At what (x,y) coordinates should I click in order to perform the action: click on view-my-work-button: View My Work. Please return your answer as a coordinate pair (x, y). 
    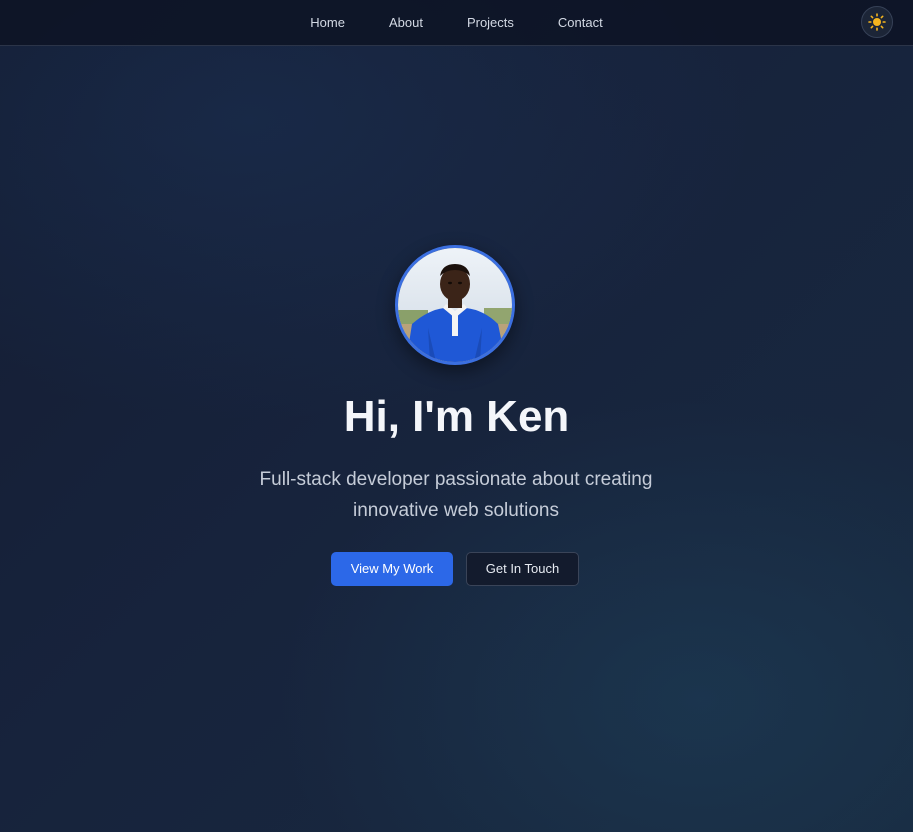
    Looking at the image, I should click on (392, 569).